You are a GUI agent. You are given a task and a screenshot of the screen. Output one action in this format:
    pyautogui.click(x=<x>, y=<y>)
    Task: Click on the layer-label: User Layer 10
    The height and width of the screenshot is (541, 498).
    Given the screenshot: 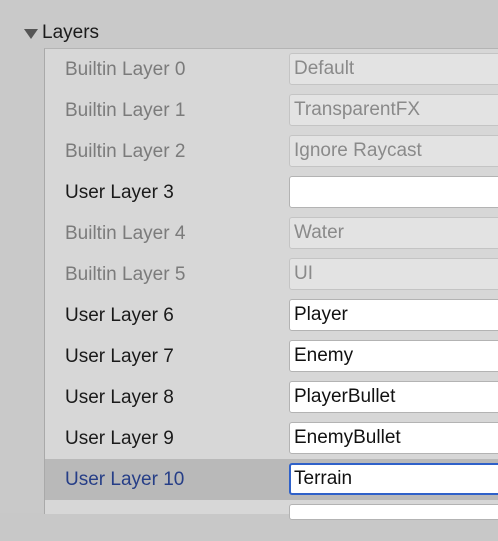 What is the action you would take?
    pyautogui.click(x=125, y=479)
    